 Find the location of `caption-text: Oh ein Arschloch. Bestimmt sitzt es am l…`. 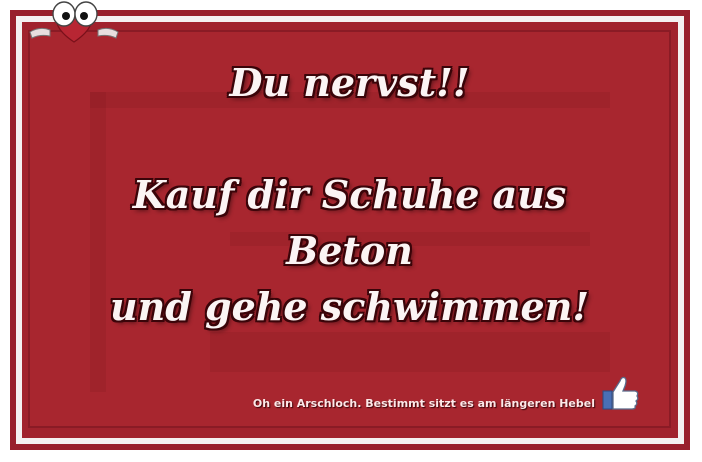

caption-text: Oh ein Arschloch. Bestimmt sitzt es am l… is located at coordinates (423, 403).